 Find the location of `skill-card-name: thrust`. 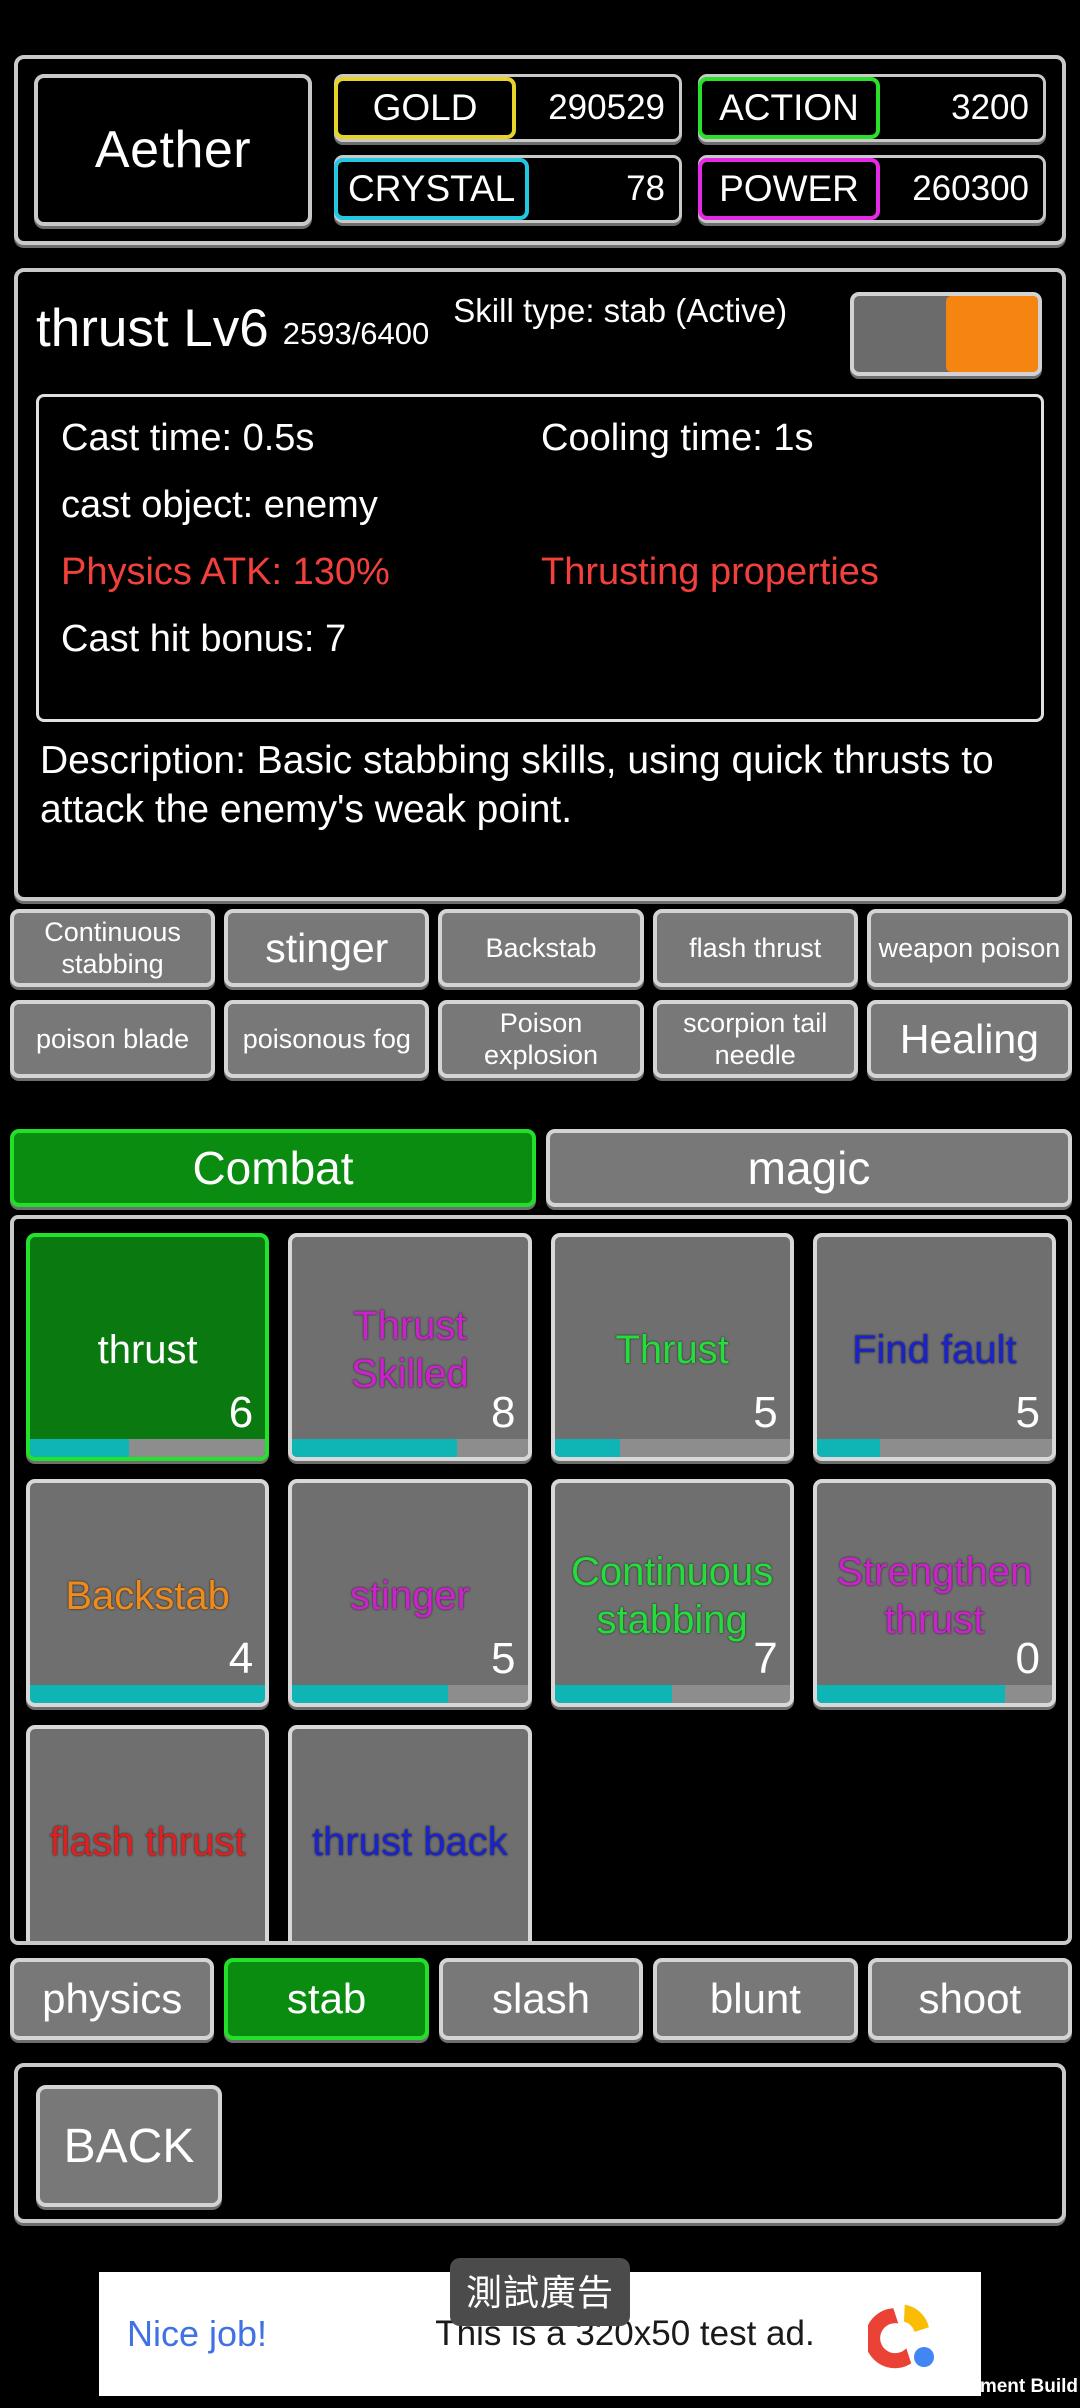

skill-card-name: thrust is located at coordinates (147, 1350).